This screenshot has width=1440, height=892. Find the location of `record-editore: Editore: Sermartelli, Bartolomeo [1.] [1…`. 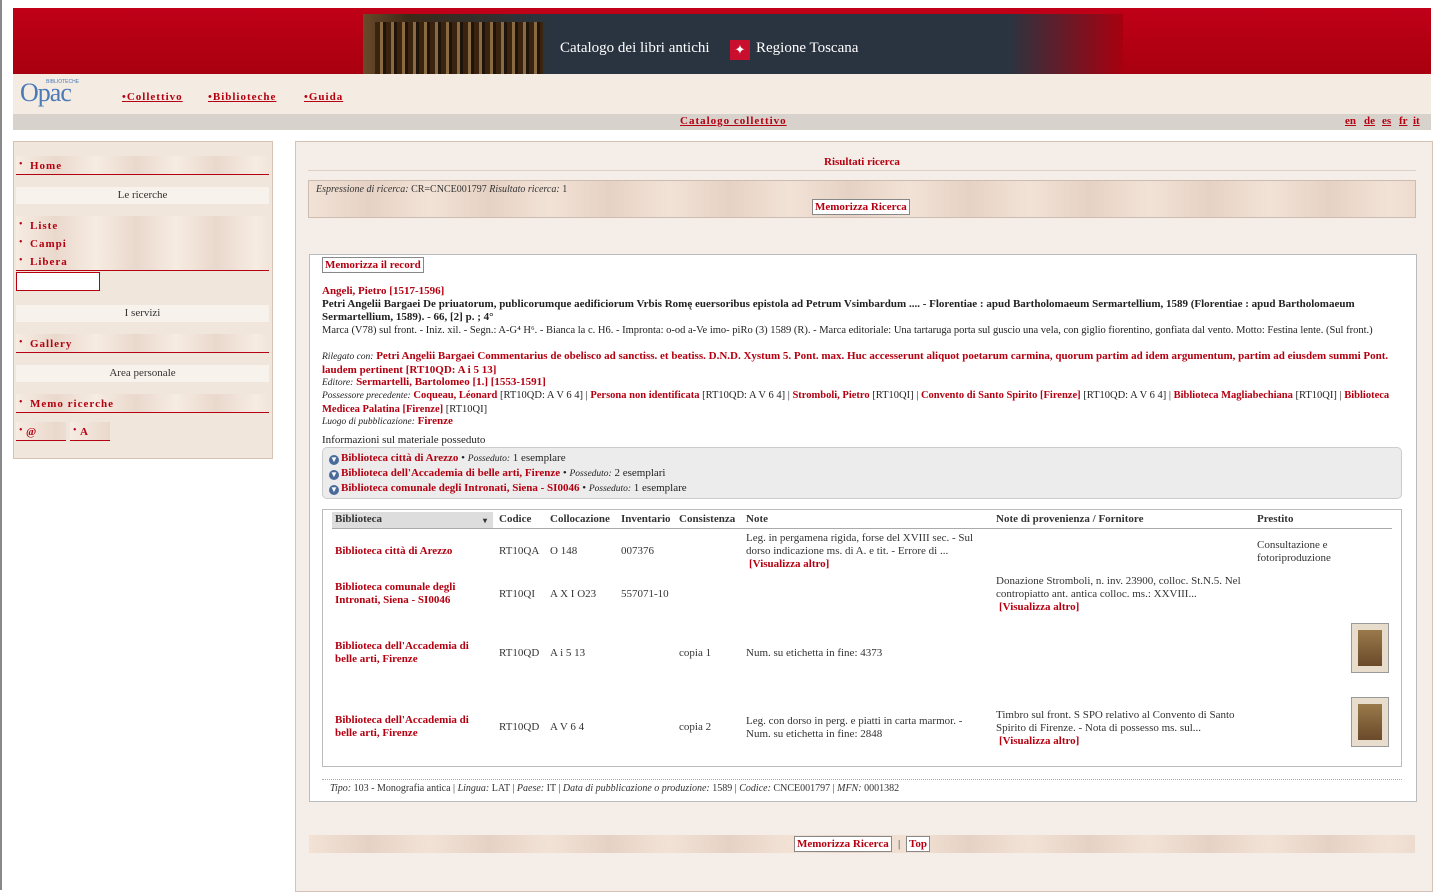

record-editore: Editore: Sermartelli, Bartolomeo [1.] [1… is located at coordinates (434, 382).